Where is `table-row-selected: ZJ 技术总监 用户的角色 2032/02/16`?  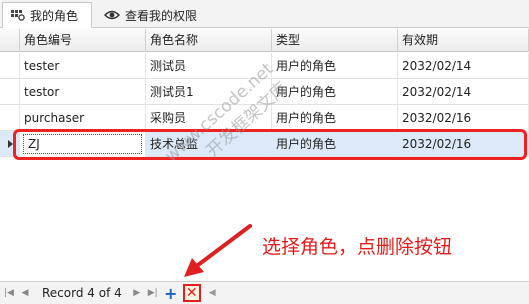
table-row-selected: ZJ 技术总监 用户的角色 2032/02/16 is located at coordinates (264, 144).